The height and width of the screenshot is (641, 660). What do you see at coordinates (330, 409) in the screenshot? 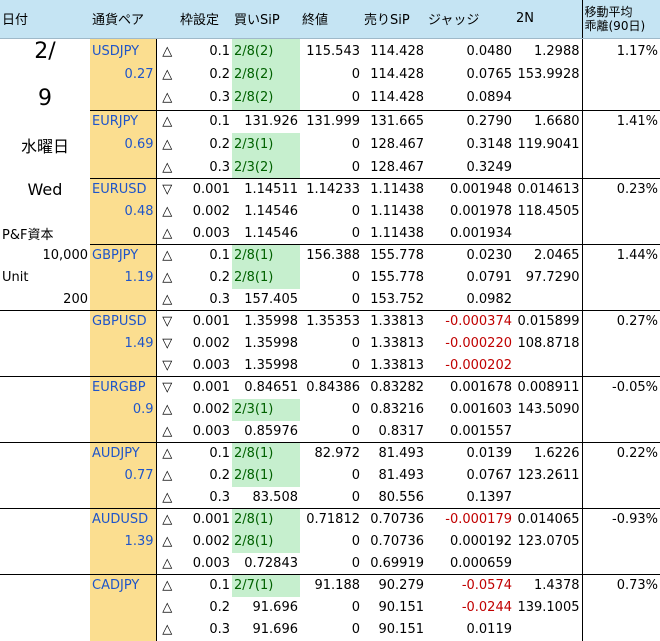
I see `table-row: 0.9 △ 0.002 2/3(1) 0 0.83216 0.001603 143.5090` at bounding box center [330, 409].